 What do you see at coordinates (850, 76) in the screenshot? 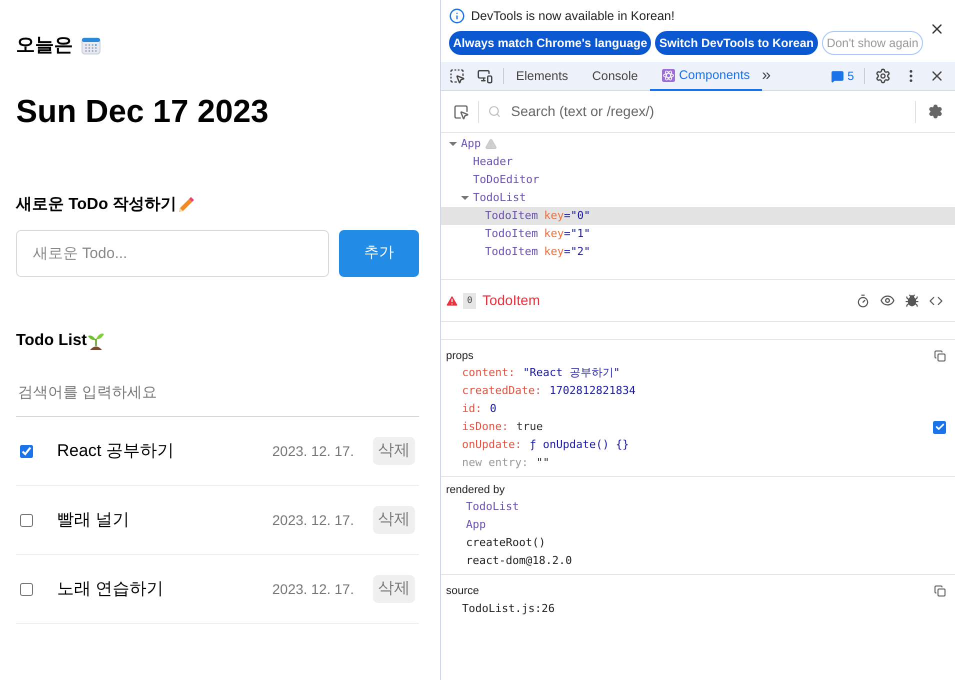
I see `issues-count: 5` at bounding box center [850, 76].